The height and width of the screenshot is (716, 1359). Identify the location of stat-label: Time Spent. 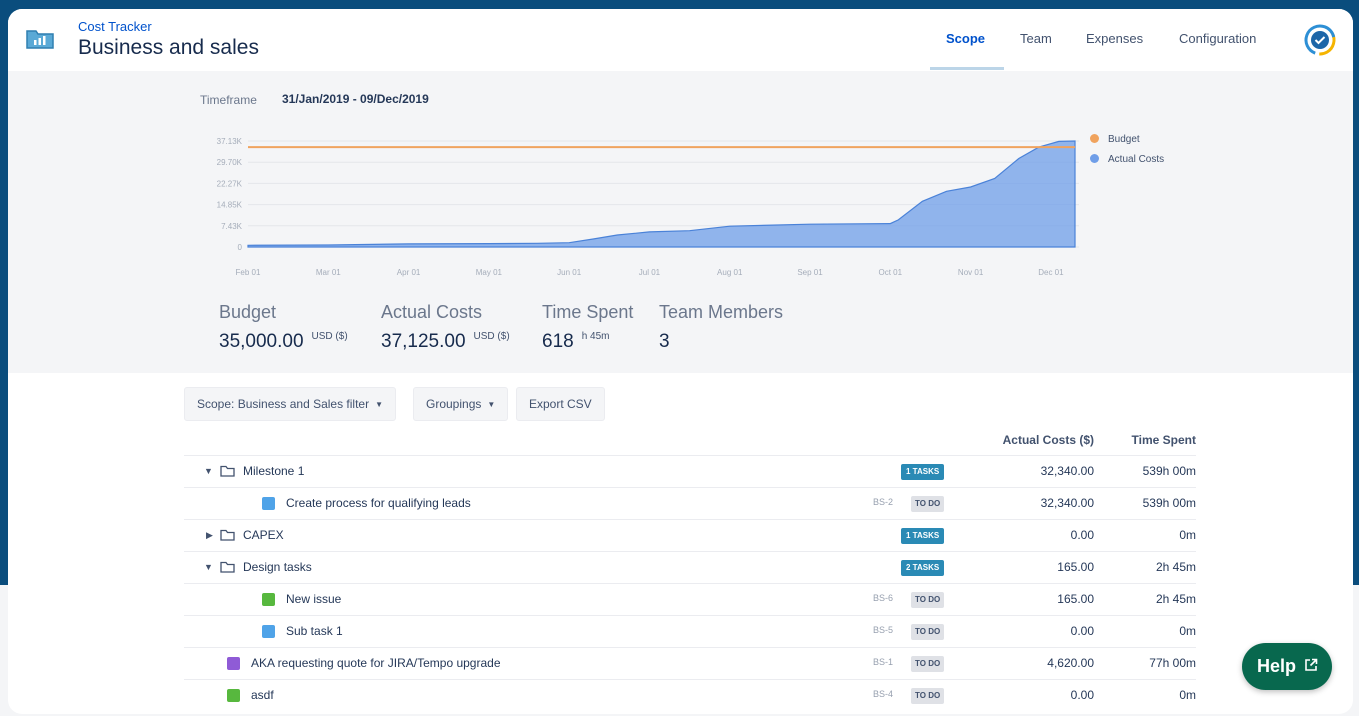
(588, 312).